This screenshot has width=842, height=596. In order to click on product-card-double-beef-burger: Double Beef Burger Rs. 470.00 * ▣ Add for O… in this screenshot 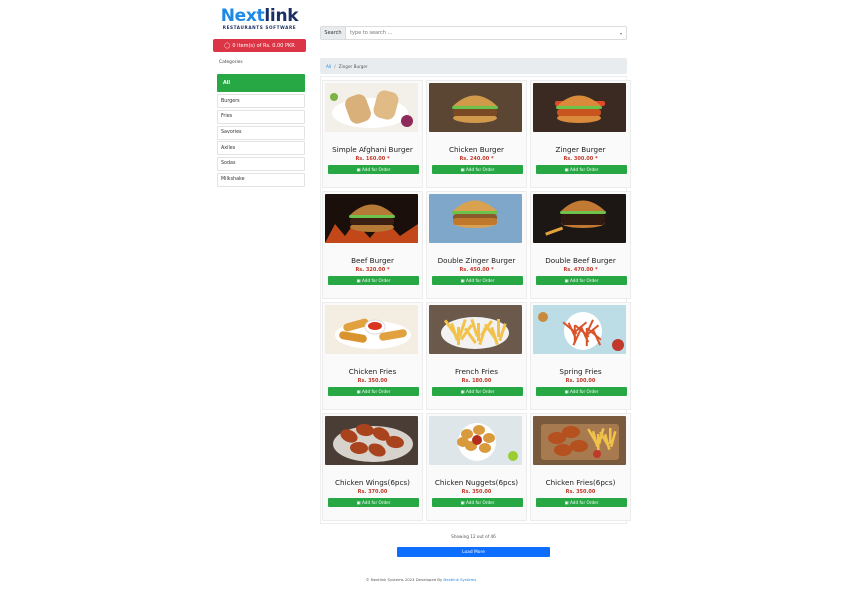, I will do `click(580, 245)`.